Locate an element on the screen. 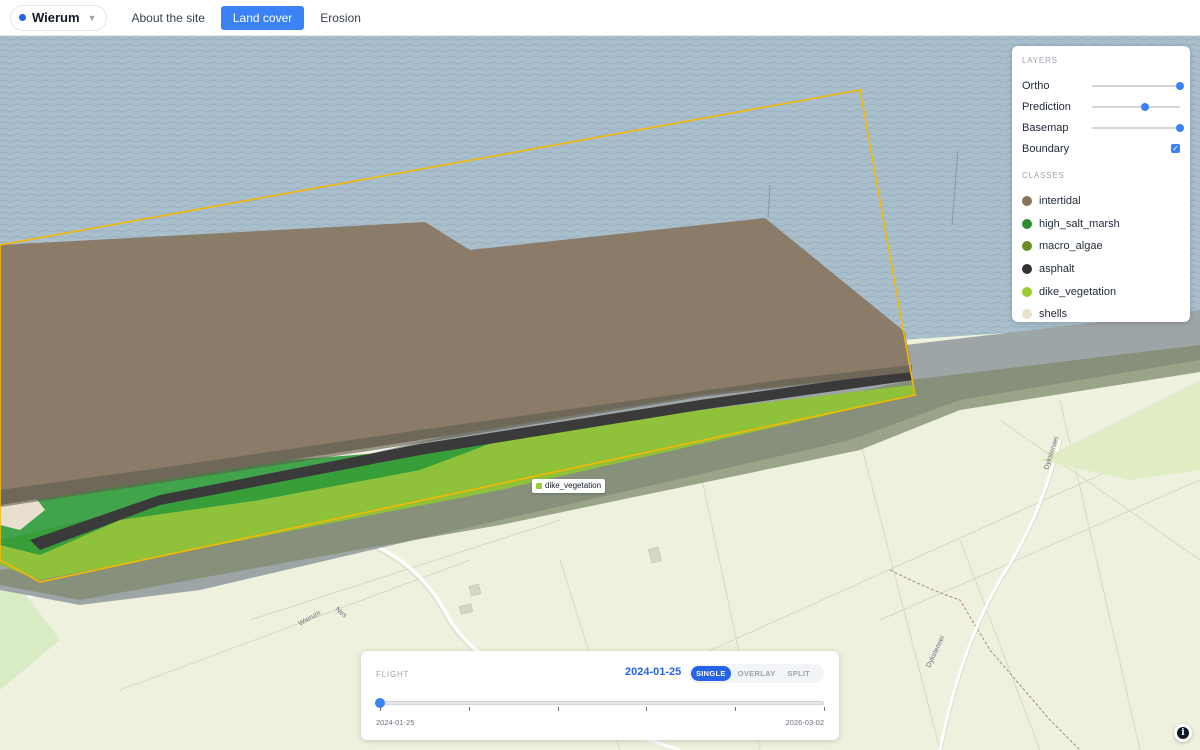  info-icon: i is located at coordinates (1183, 733).